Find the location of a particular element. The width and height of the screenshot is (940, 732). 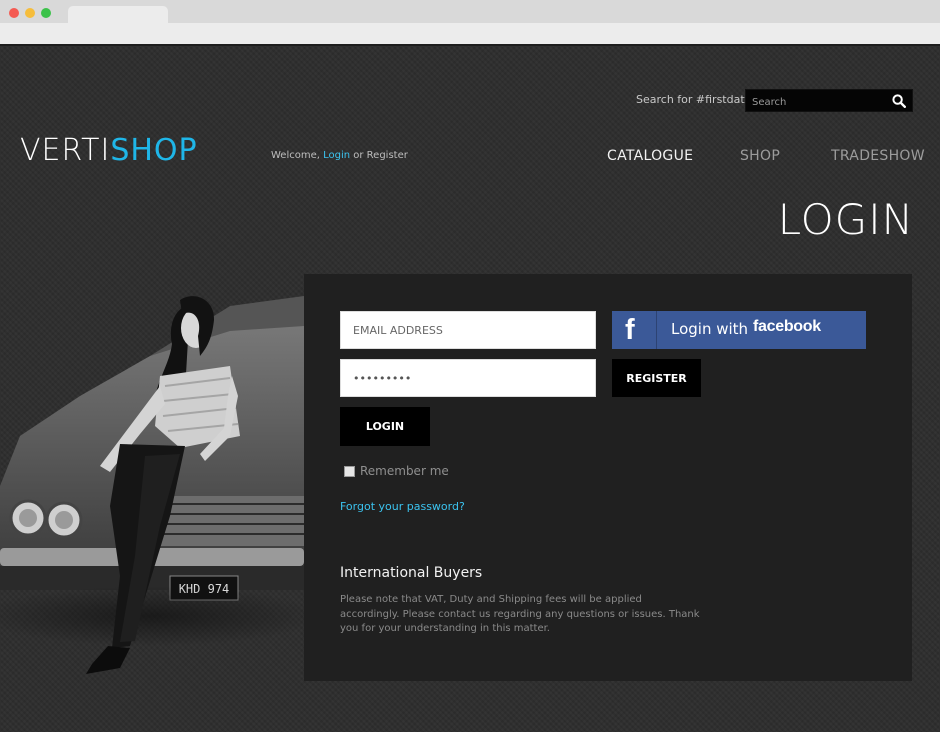

browser-toolbar is located at coordinates (470, 33).